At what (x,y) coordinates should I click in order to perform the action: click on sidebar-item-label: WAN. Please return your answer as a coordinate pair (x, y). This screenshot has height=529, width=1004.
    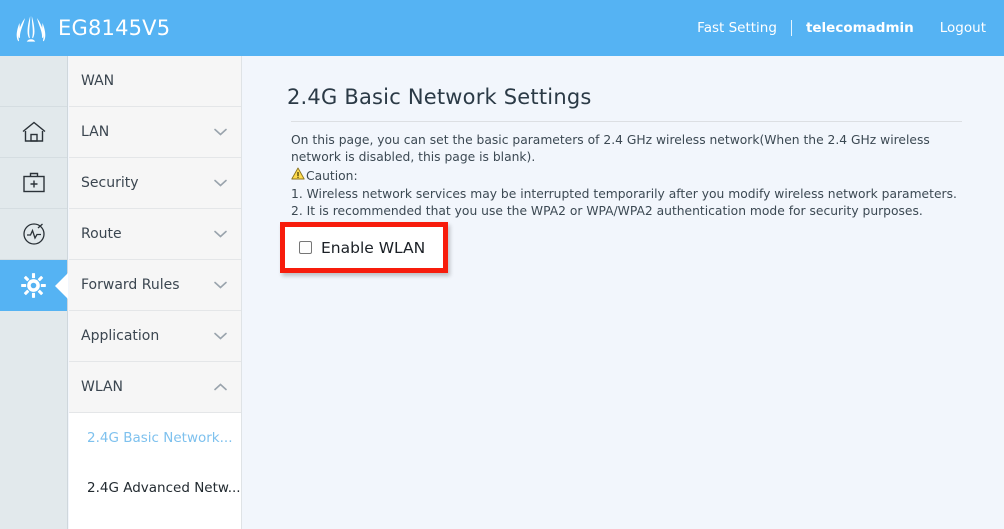
    Looking at the image, I should click on (98, 81).